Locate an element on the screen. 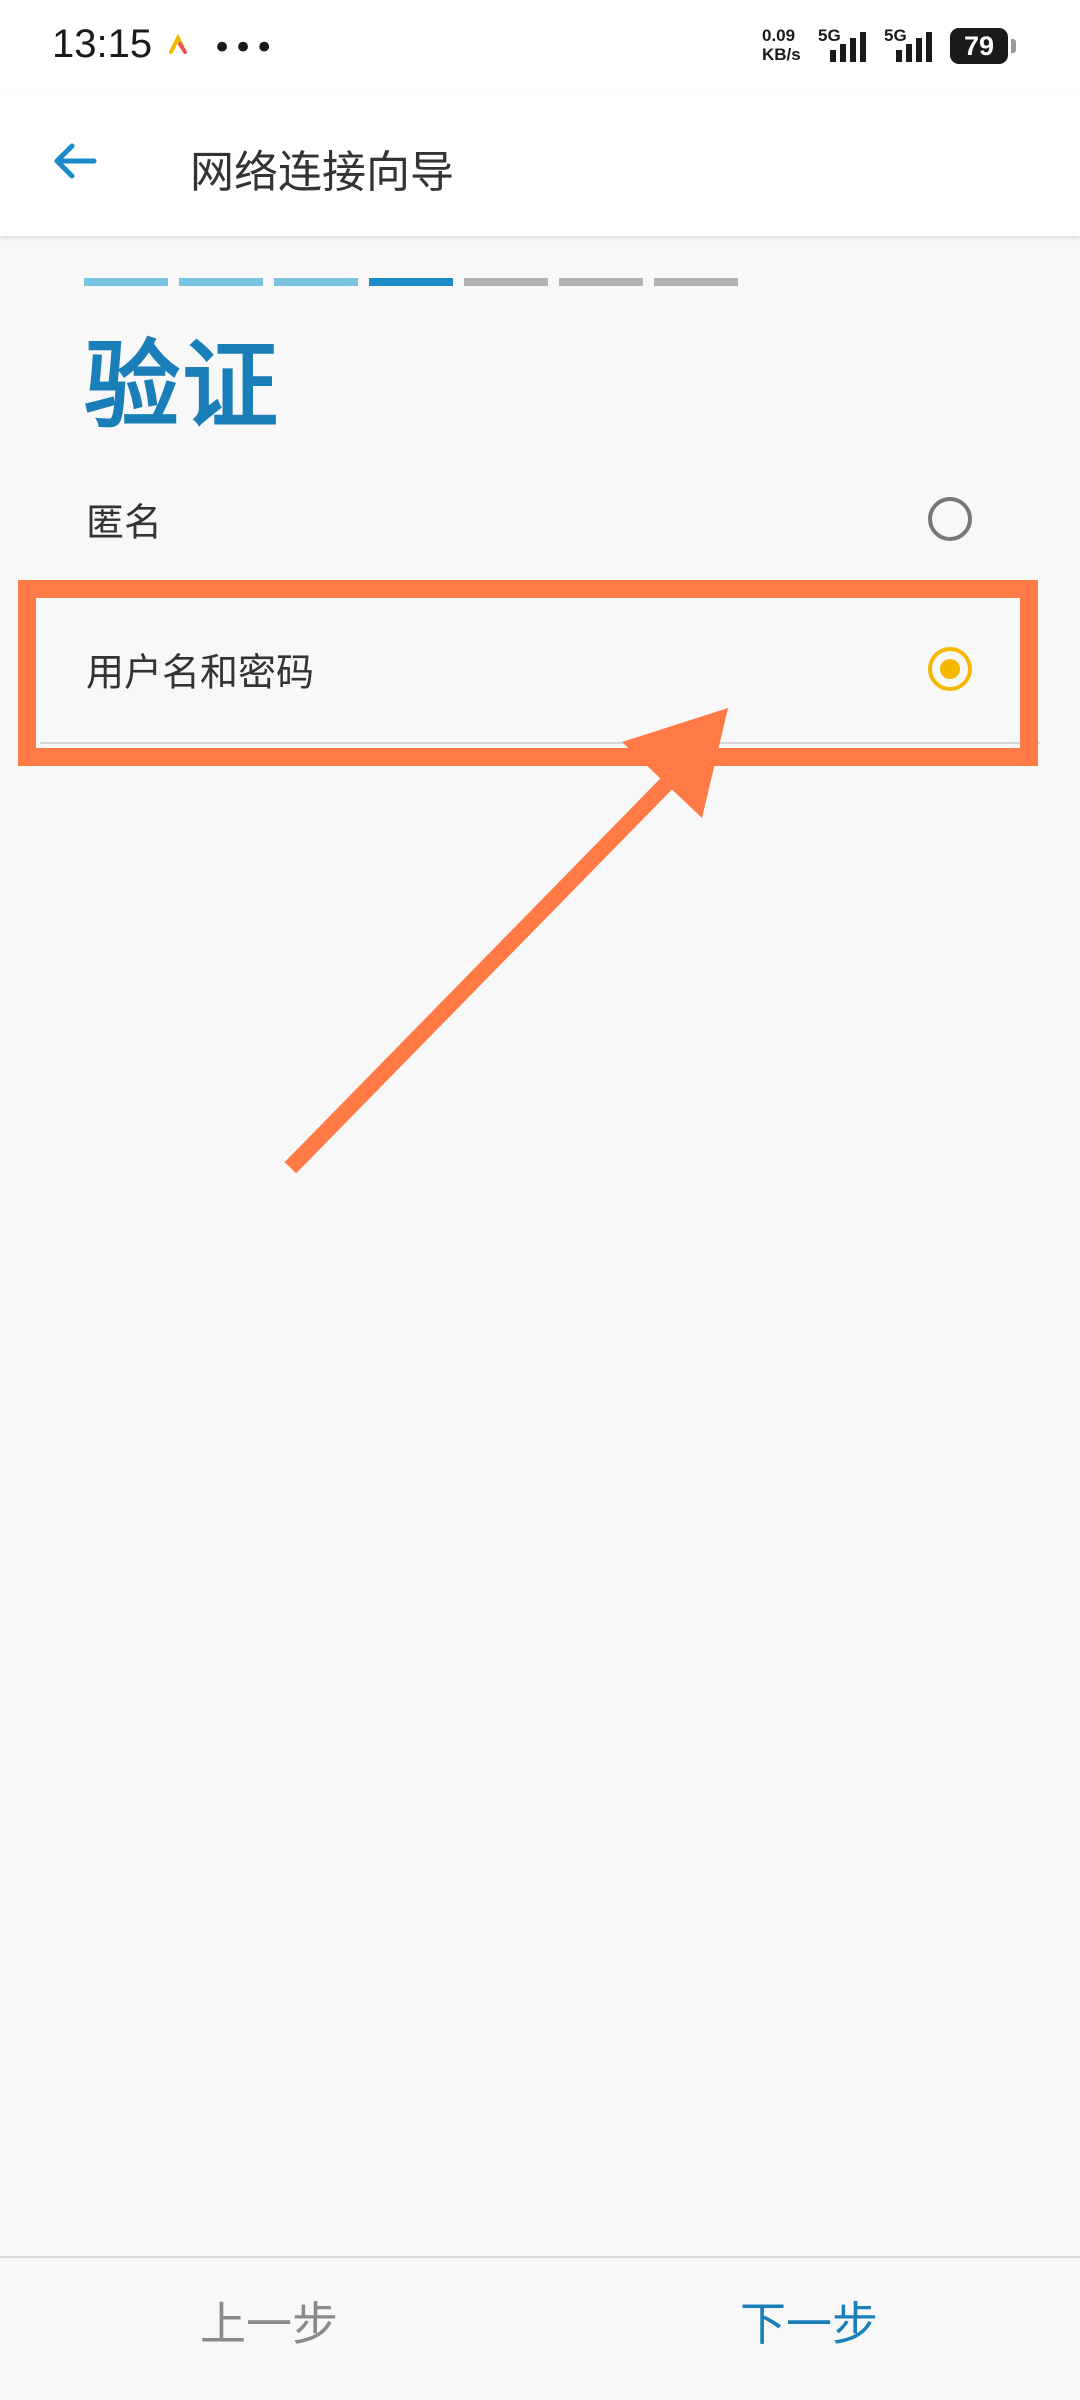 Image resolution: width=1080 pixels, height=2400 pixels. previous-step-button: 上一步 is located at coordinates (269, 2321).